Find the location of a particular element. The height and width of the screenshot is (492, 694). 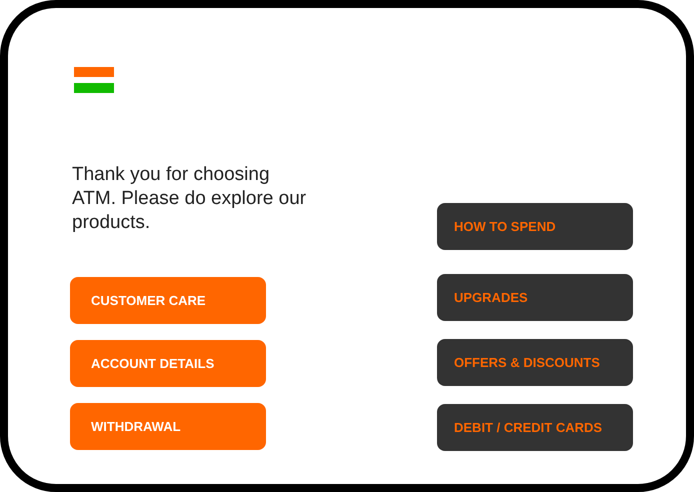

menu-button: UPGRADES is located at coordinates (535, 297).